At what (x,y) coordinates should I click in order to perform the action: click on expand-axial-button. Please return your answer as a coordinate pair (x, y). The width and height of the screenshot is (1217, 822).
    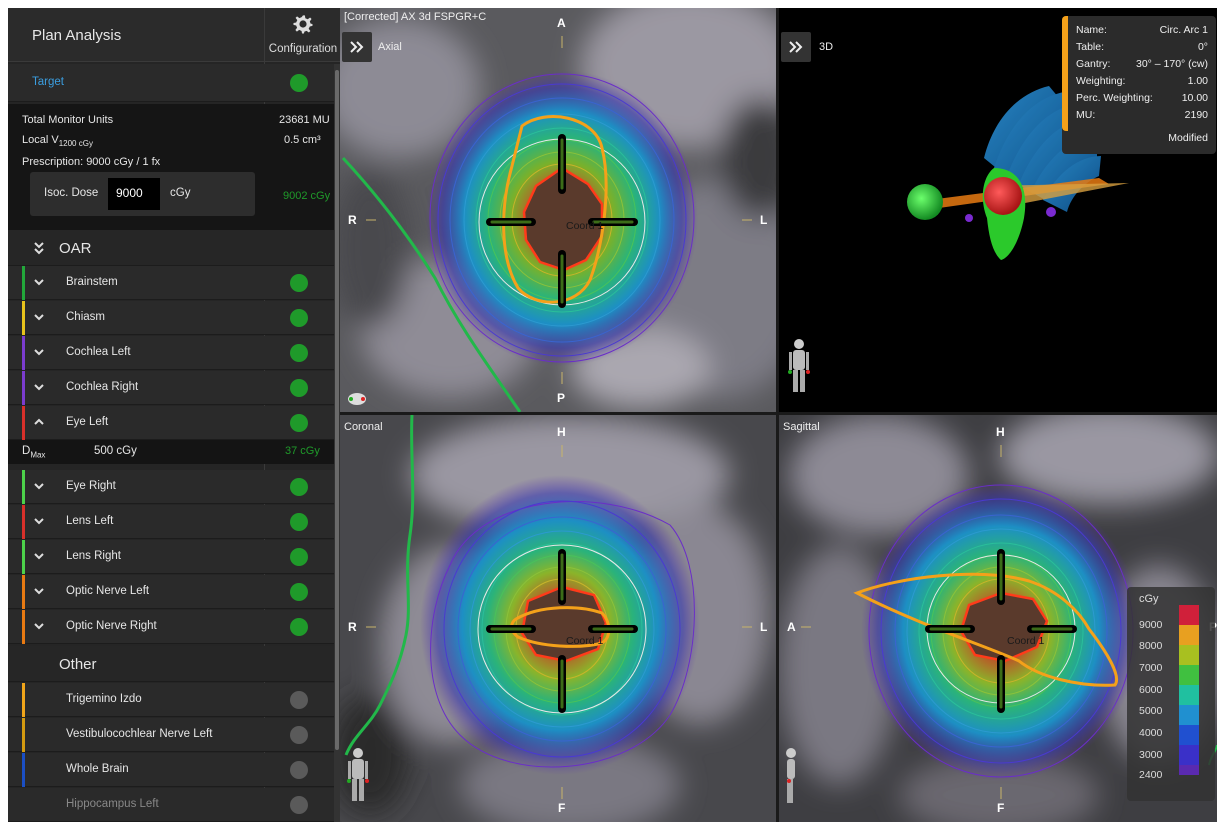
    Looking at the image, I should click on (357, 47).